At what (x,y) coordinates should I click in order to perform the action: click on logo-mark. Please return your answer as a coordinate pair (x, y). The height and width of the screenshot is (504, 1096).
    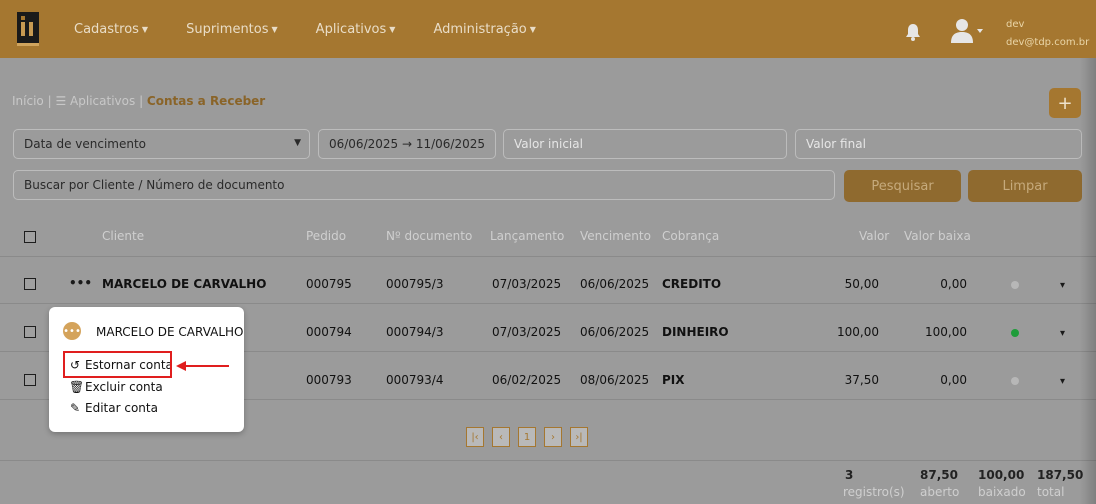
    Looking at the image, I should click on (28, 29).